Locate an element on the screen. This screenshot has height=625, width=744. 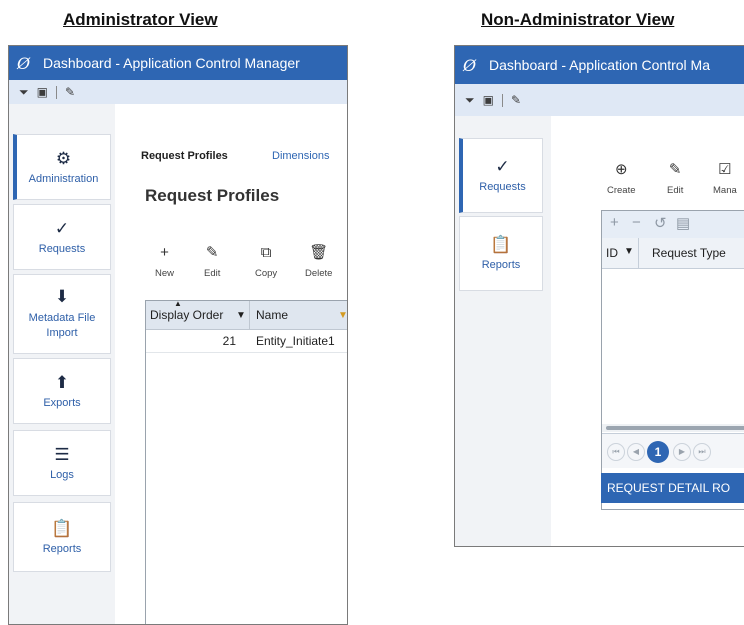
nonadmin-toolbar: ⏷ ▣ ✎ is located at coordinates (599, 100).